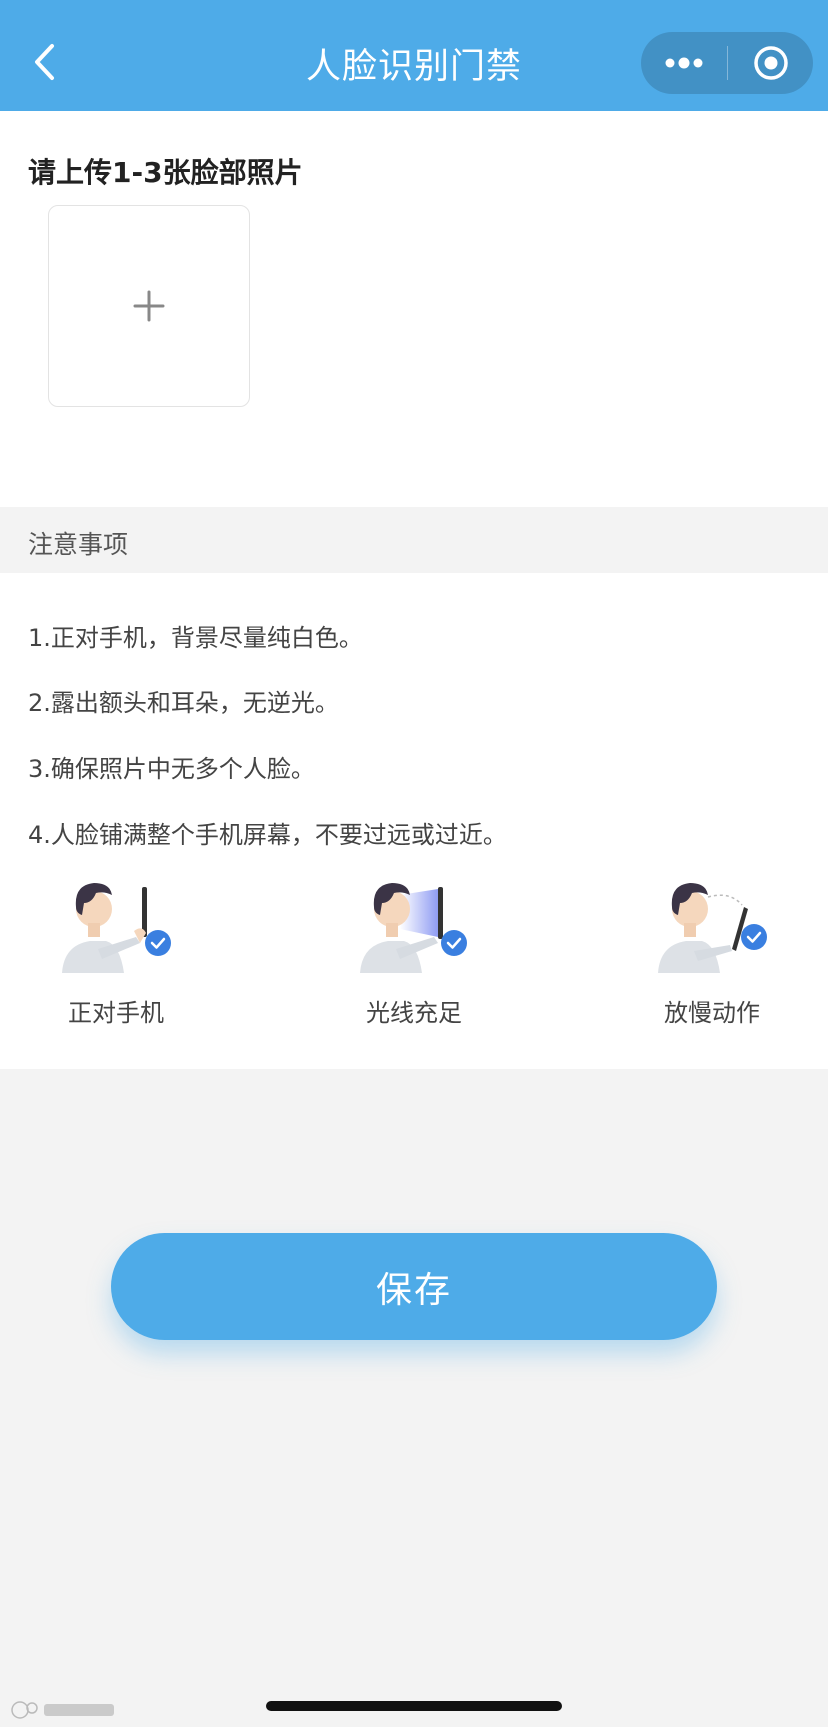 The image size is (828, 1727). I want to click on more-dots-icon, so click(684, 63).